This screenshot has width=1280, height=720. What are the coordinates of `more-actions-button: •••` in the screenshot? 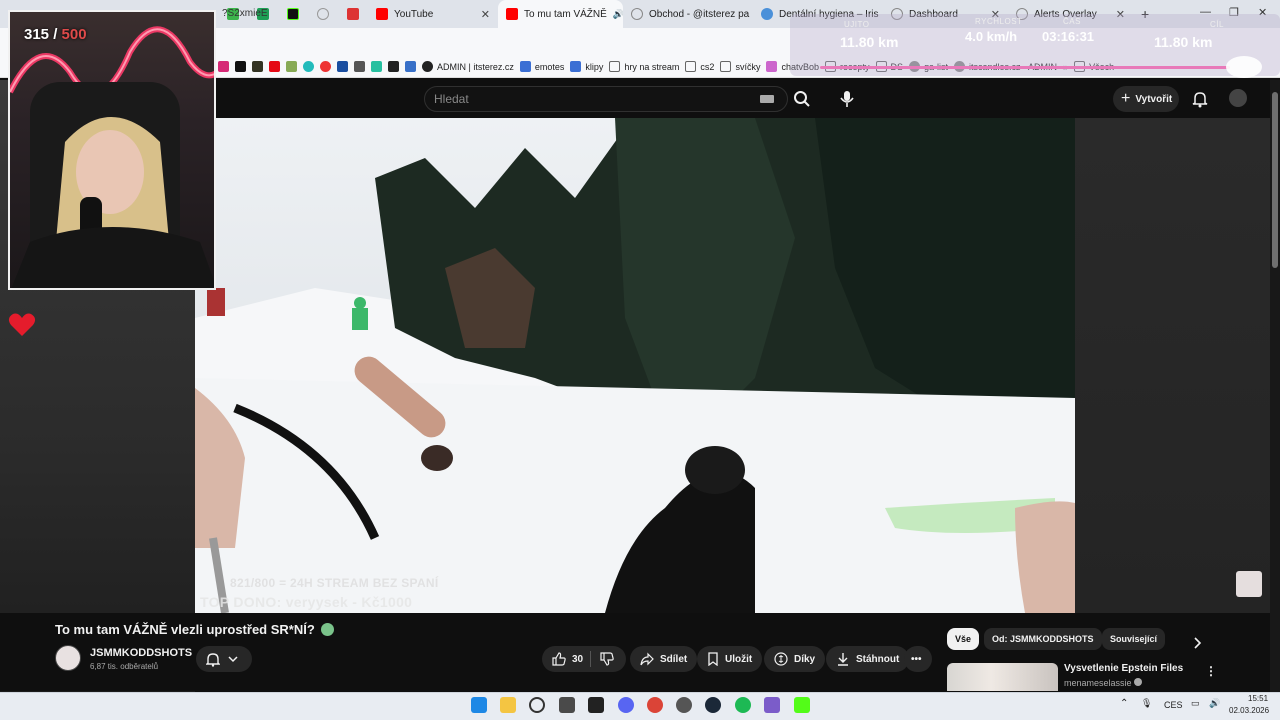 It's located at (918, 659).